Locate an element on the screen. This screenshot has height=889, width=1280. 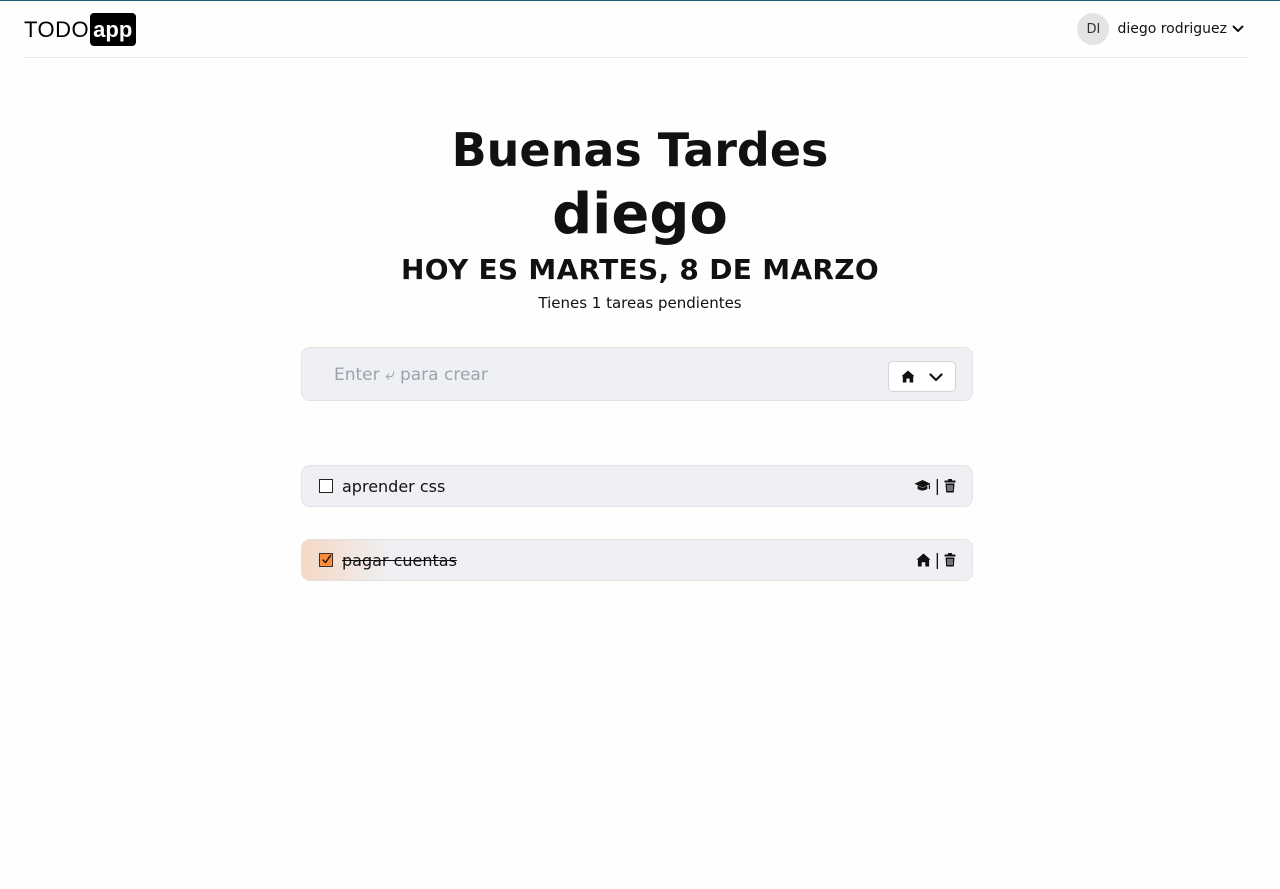
avatar: DI is located at coordinates (1093, 29).